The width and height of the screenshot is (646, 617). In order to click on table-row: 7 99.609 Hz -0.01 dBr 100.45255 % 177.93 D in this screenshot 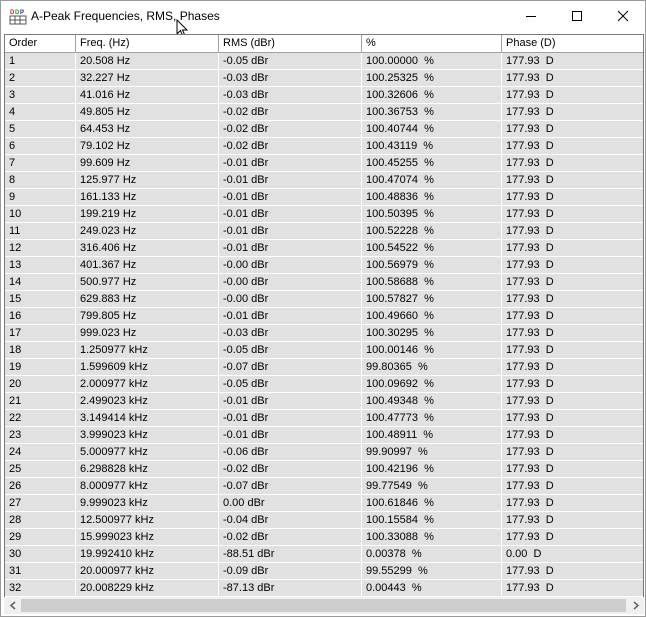, I will do `click(324, 163)`.